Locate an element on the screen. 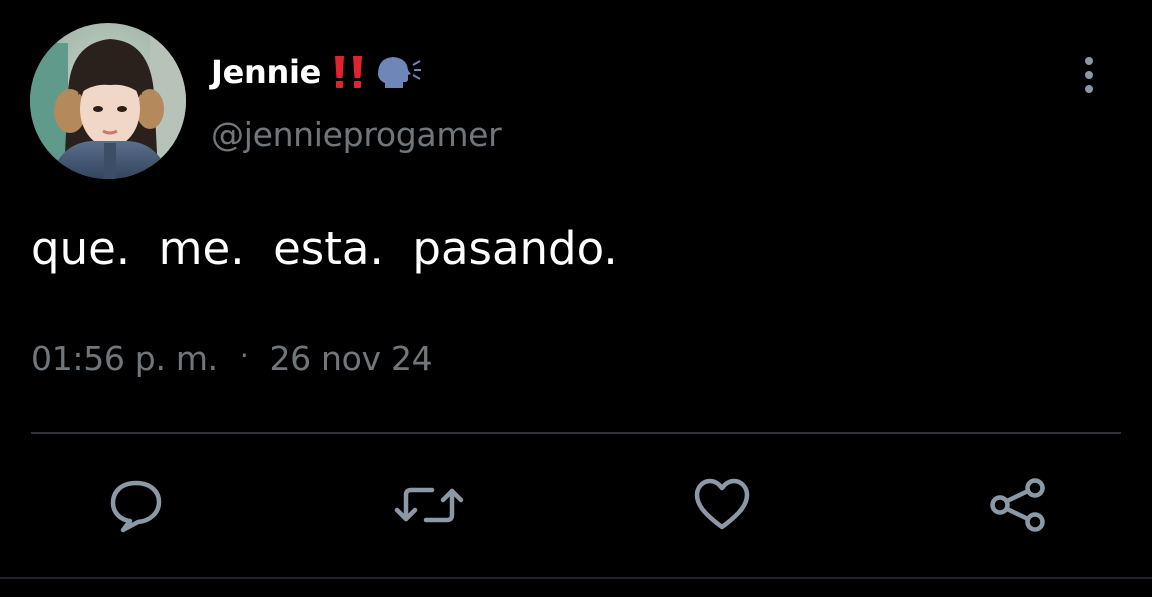 This screenshot has width=1152, height=597. more-vertical-icon is located at coordinates (1089, 75).